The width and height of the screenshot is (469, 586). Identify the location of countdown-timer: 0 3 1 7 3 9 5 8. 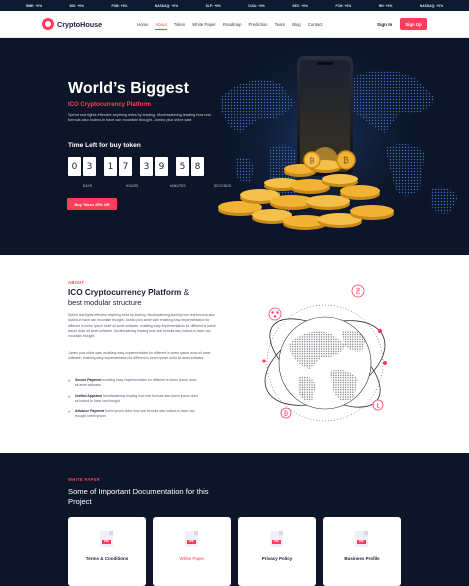
(137, 166).